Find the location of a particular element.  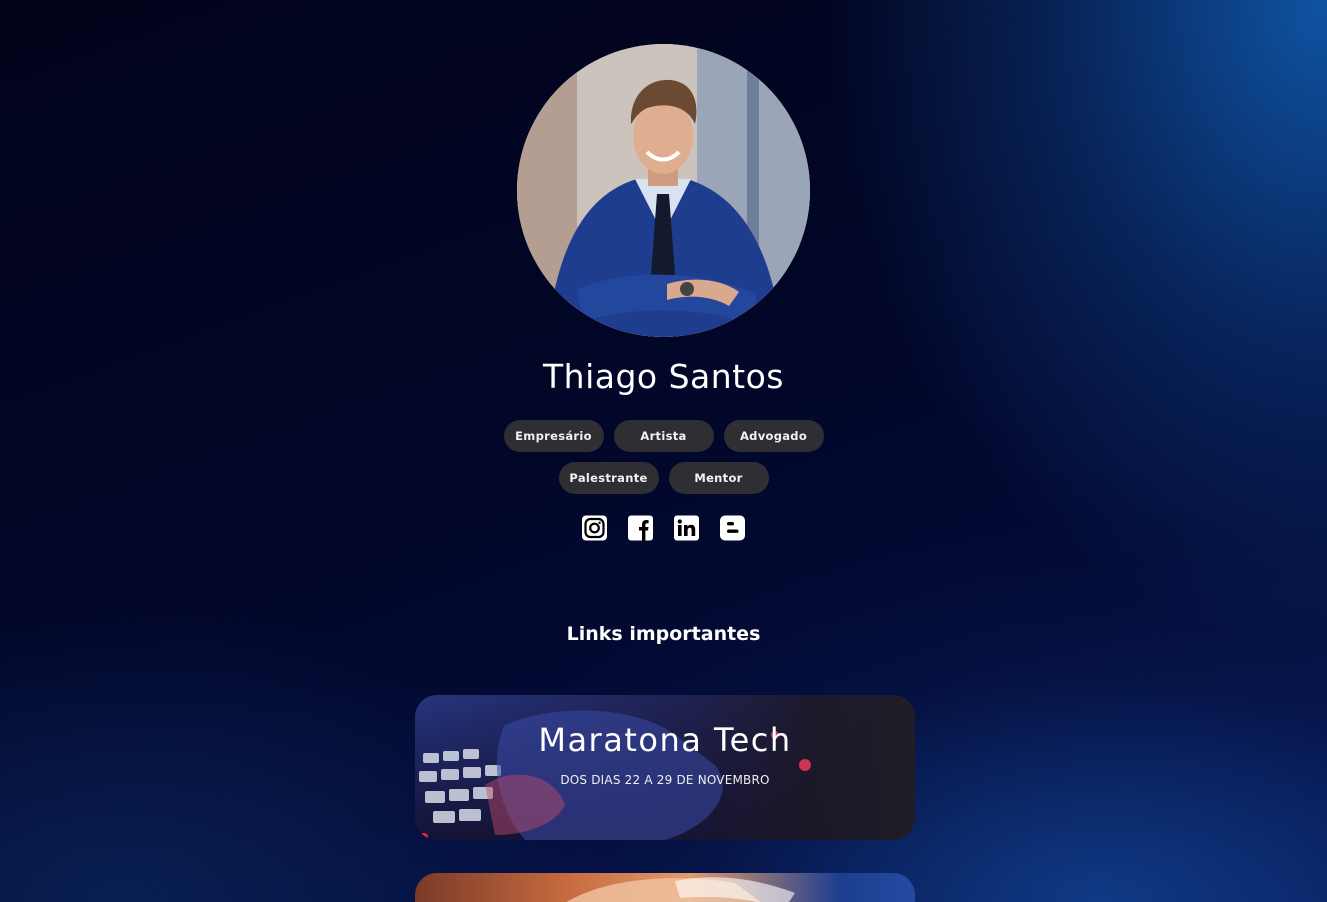

card-title: Maratona Tech is located at coordinates (665, 740).